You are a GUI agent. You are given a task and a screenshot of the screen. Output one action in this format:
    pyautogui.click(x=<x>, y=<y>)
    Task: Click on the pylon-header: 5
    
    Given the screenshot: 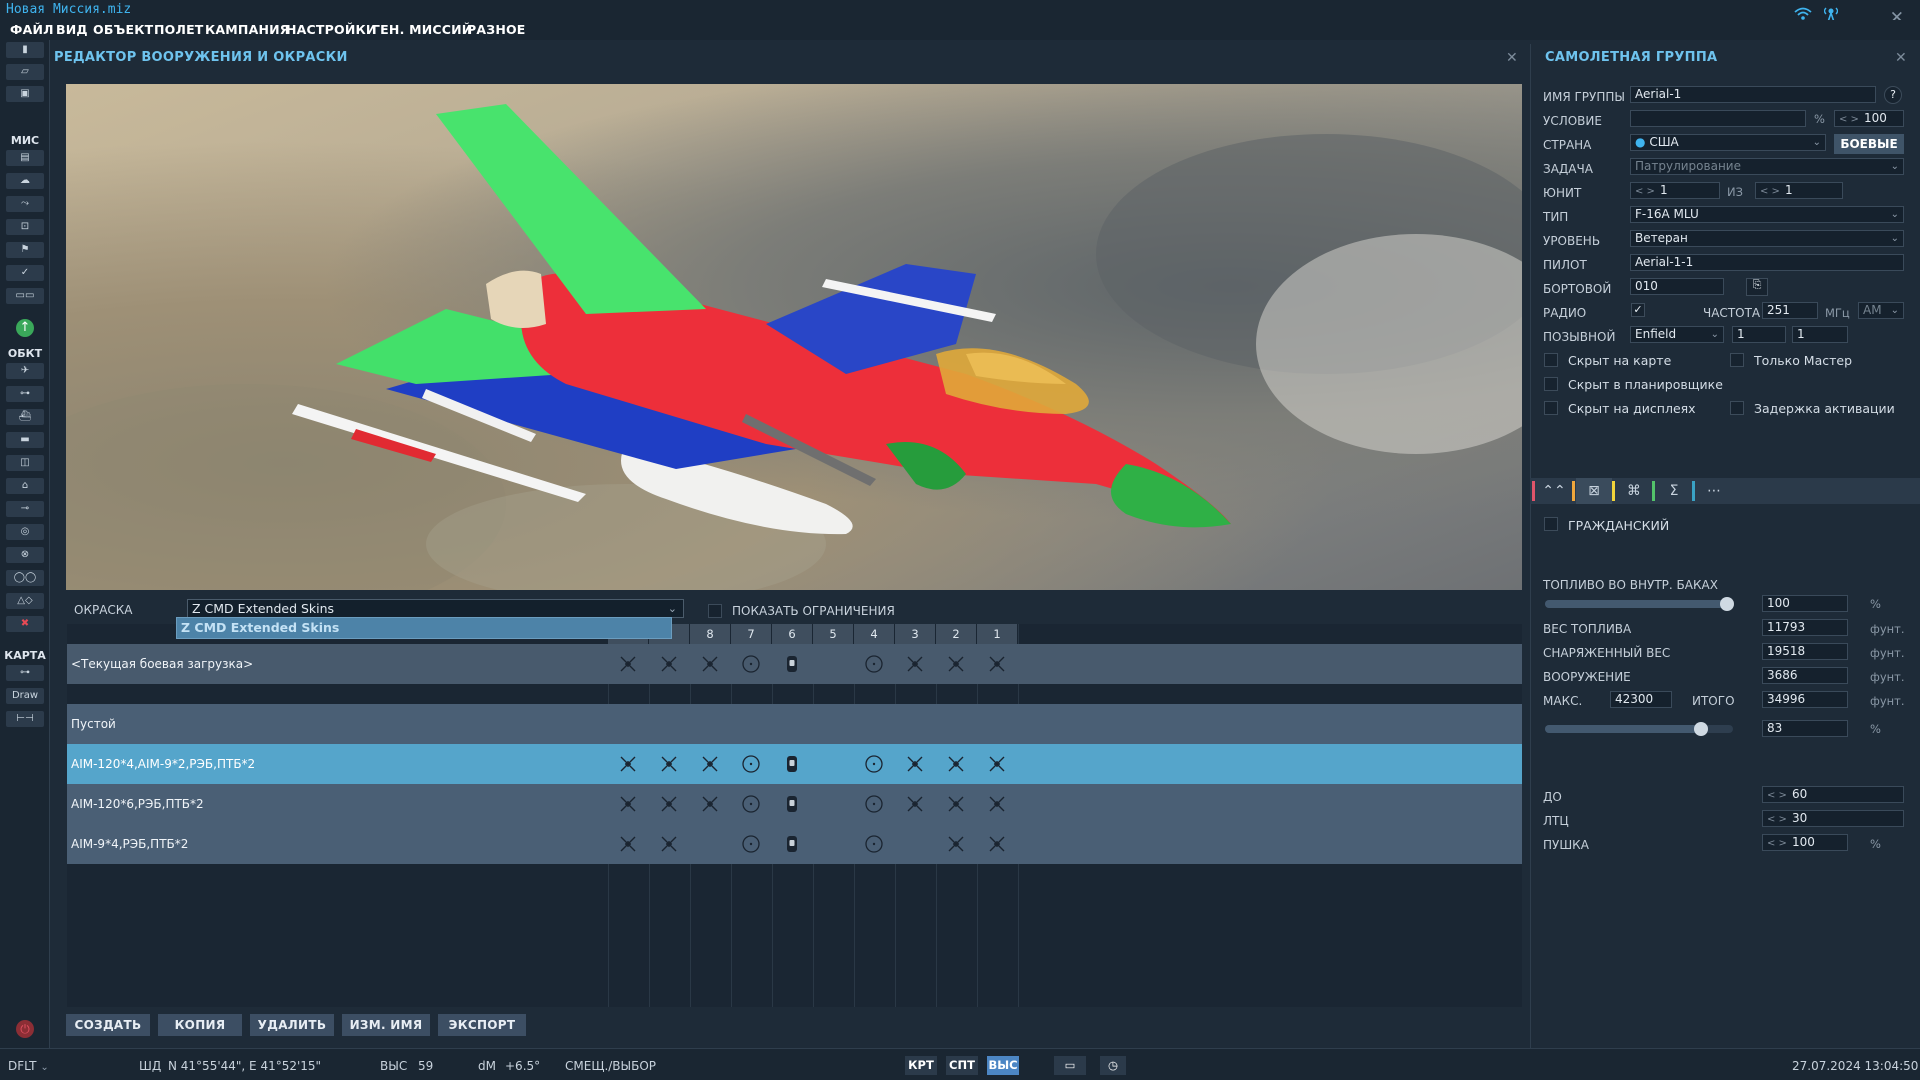 What is the action you would take?
    pyautogui.click(x=833, y=634)
    